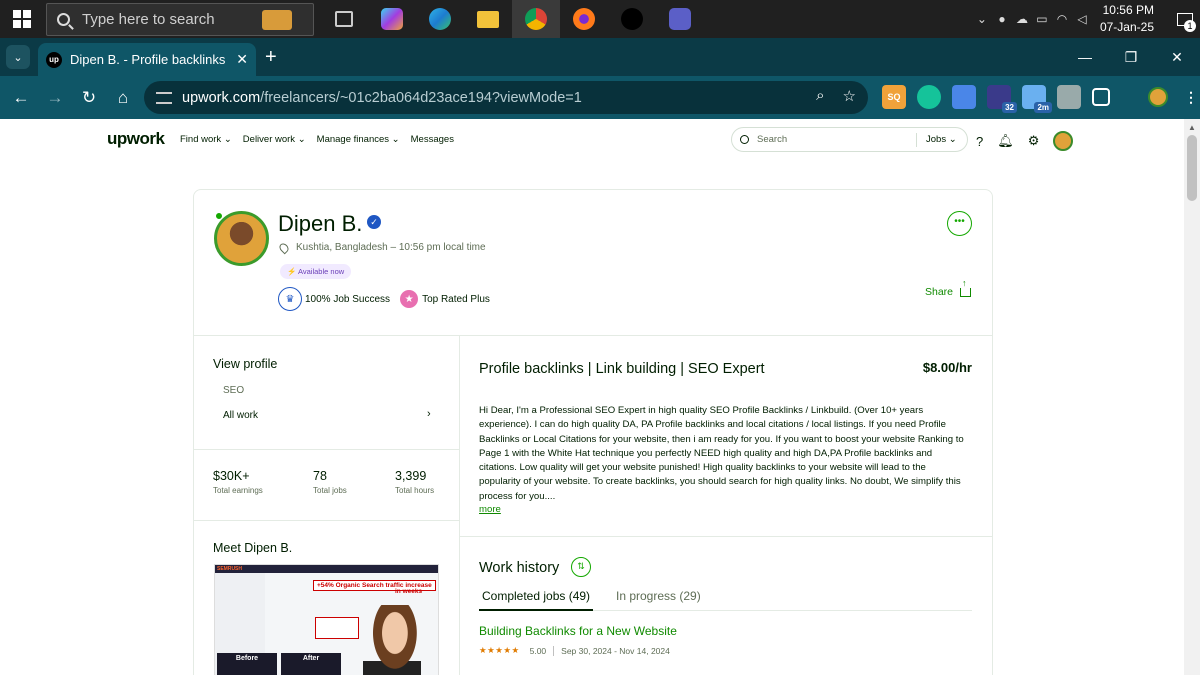  I want to click on upwork-search-placeholder: Search, so click(772, 139).